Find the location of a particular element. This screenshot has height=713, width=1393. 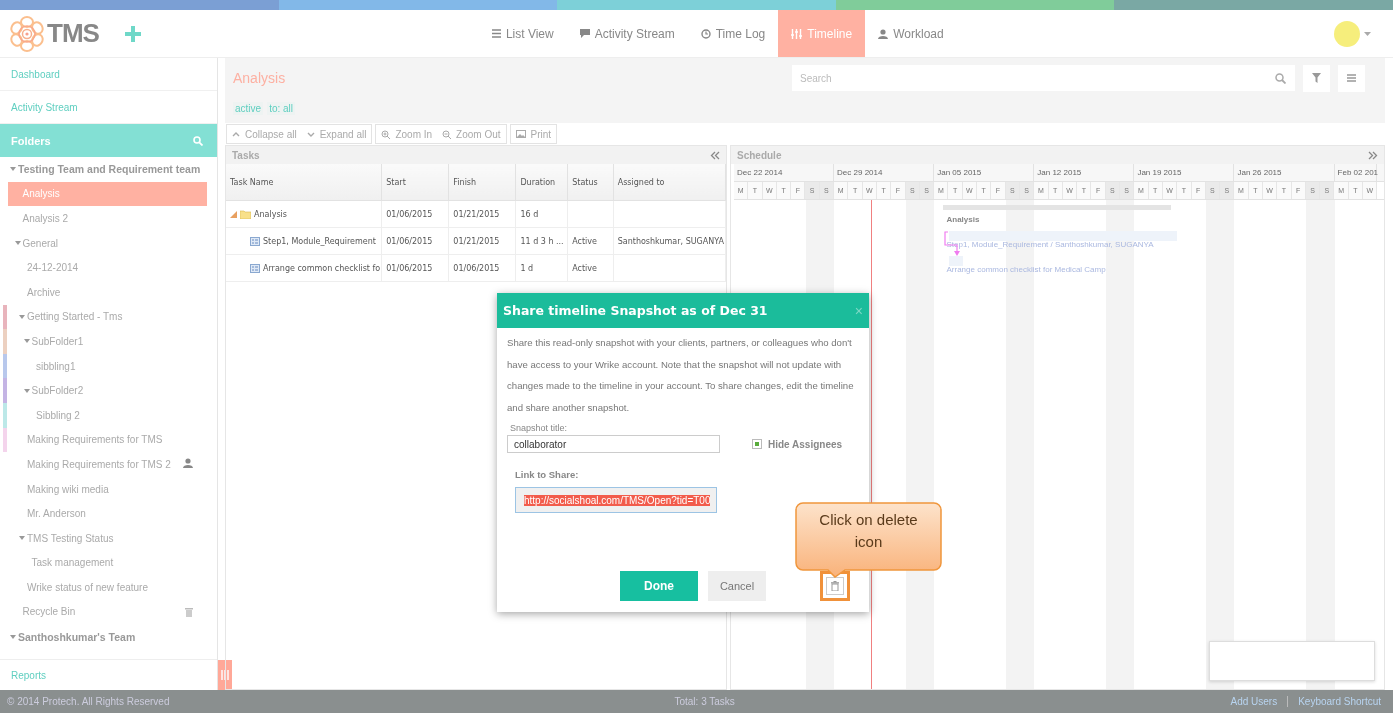

folder-item: Analysis is located at coordinates (107, 194).